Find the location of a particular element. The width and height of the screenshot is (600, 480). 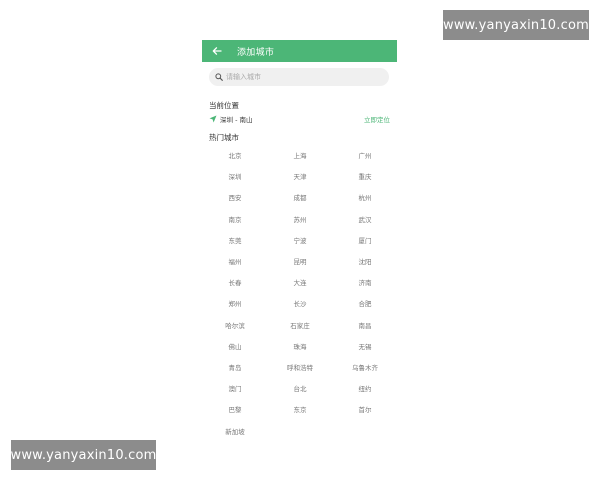

city-item: 长春 is located at coordinates (235, 283).